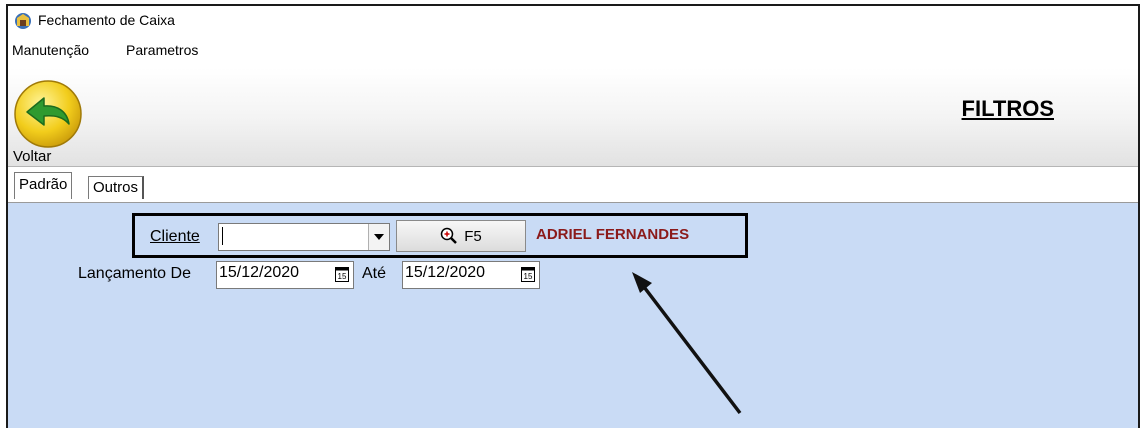 This screenshot has width=1144, height=428. I want to click on menu-bar: Manutenção Parametros, so click(573, 53).